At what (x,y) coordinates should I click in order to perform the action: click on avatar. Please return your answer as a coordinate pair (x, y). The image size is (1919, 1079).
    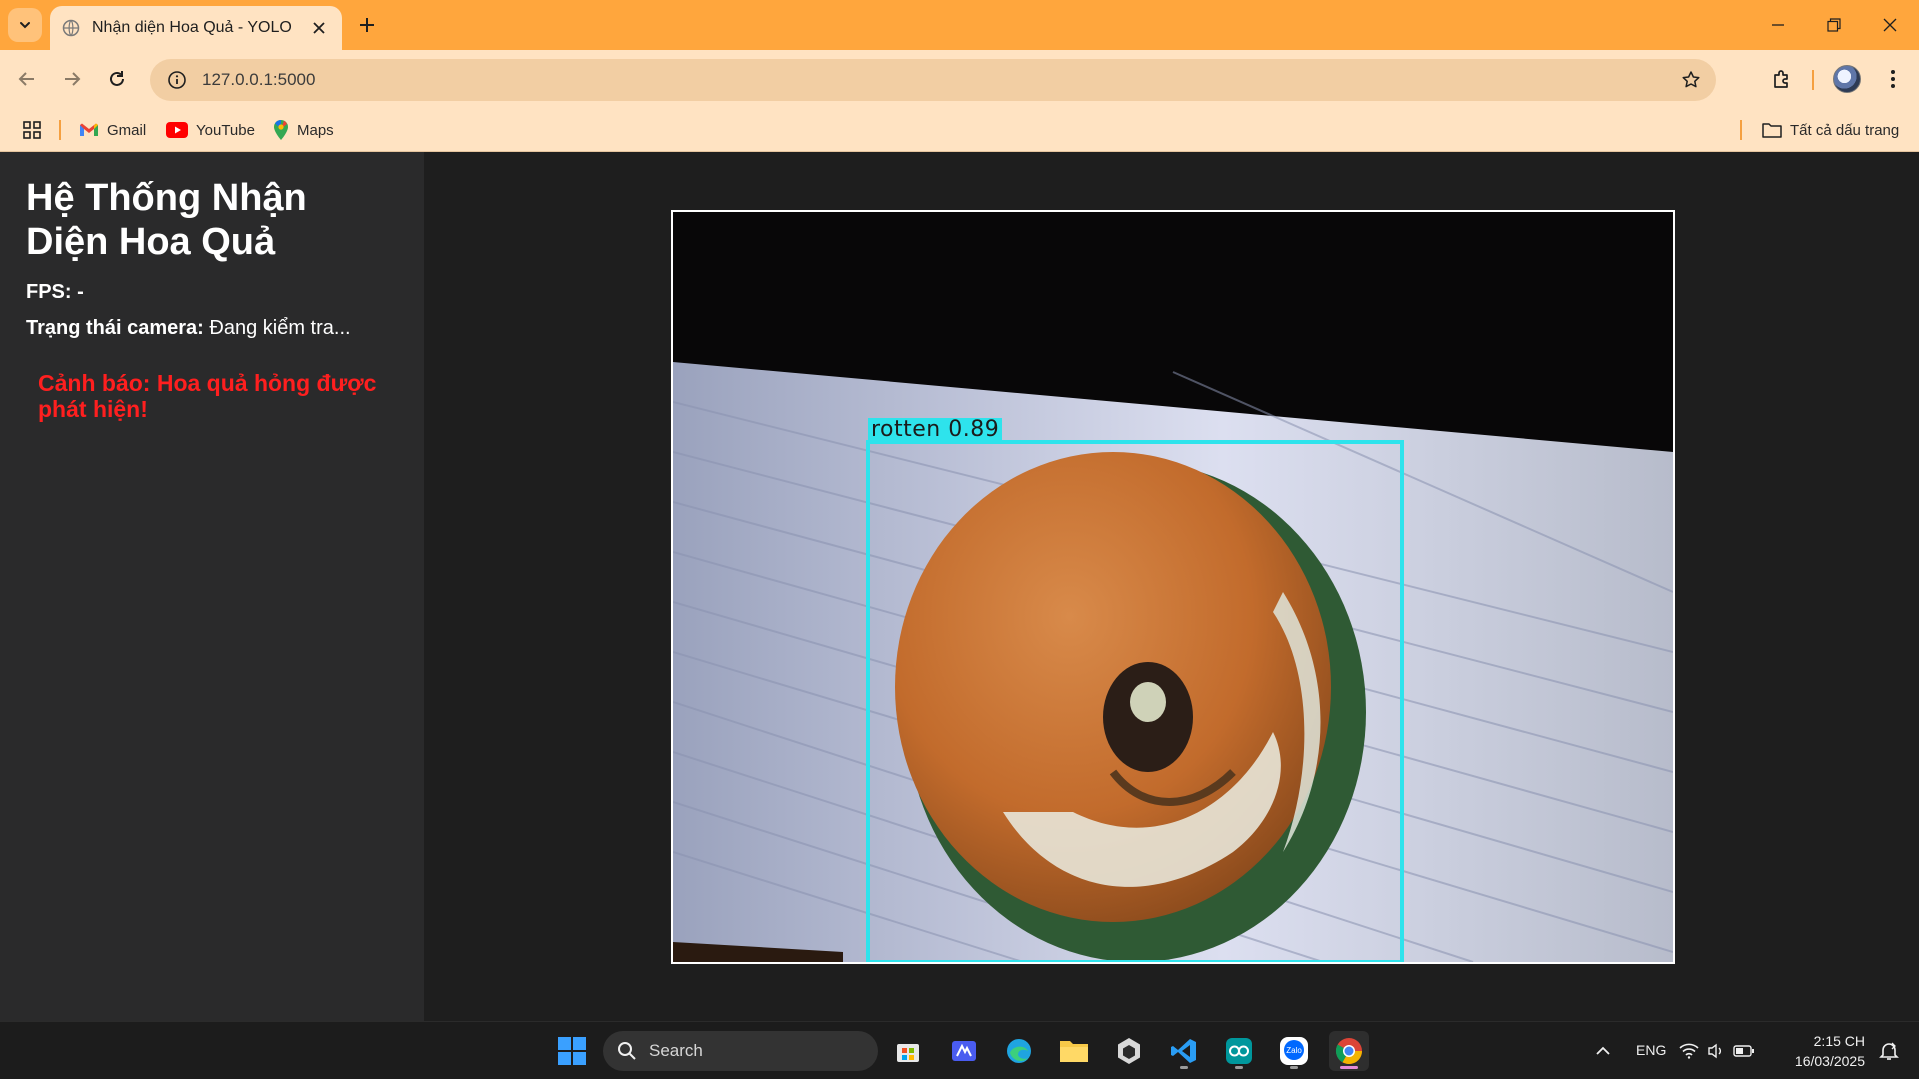
    Looking at the image, I should click on (1847, 79).